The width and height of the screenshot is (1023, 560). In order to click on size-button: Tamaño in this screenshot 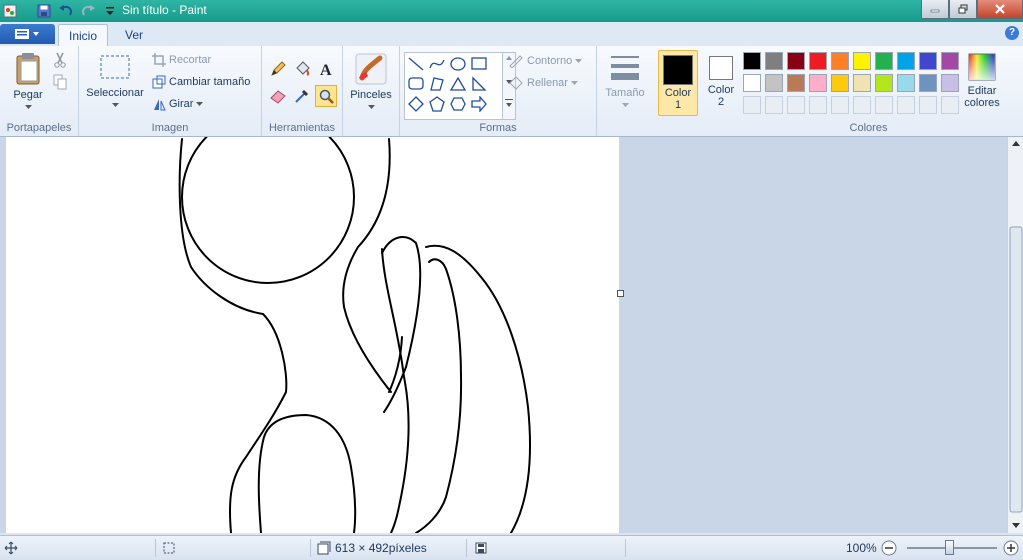, I will do `click(625, 82)`.